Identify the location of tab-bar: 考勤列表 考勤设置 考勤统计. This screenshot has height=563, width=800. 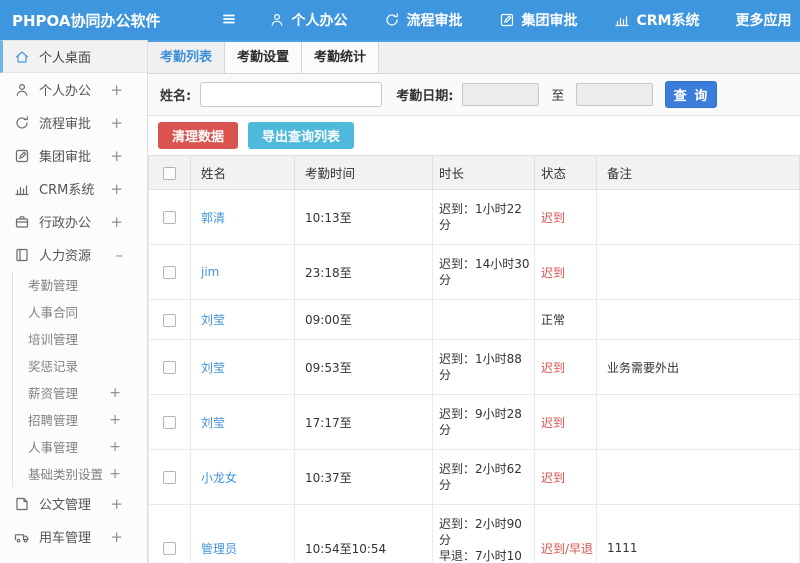
(474, 57).